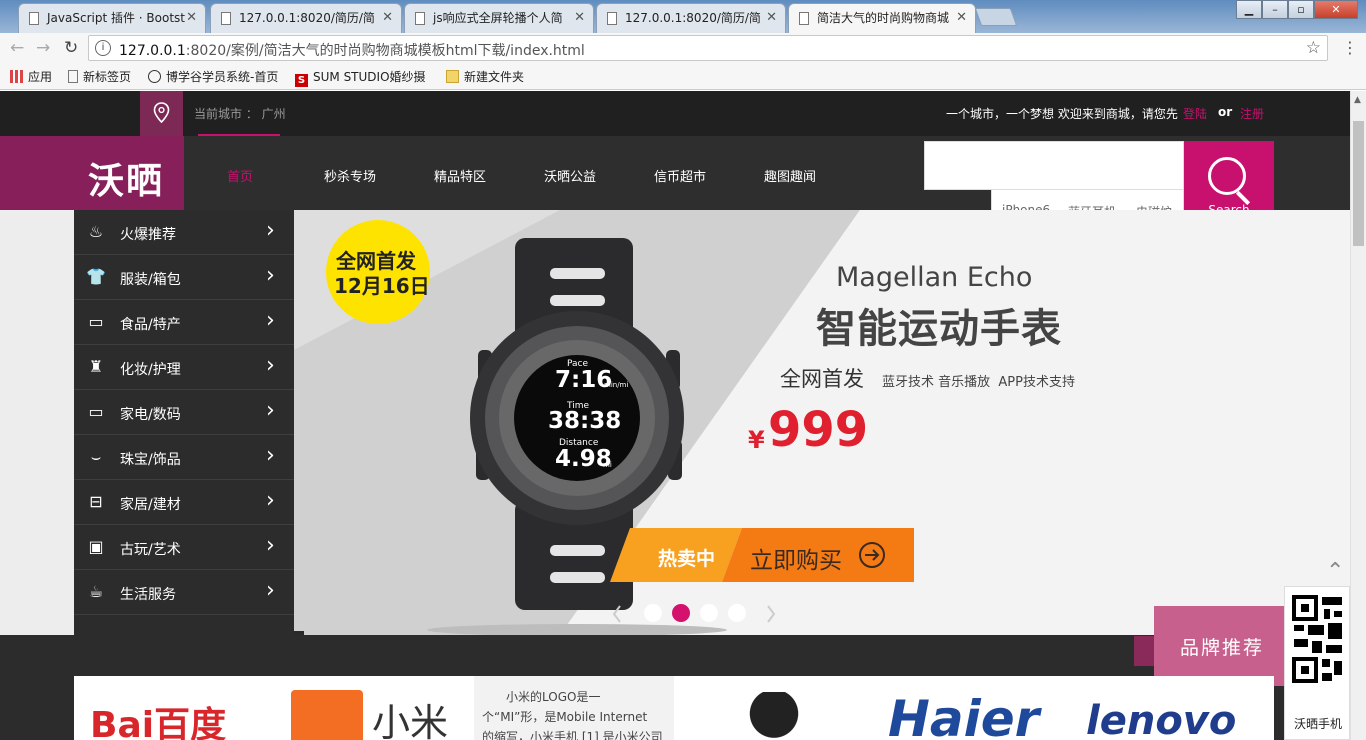 The width and height of the screenshot is (1366, 740). I want to click on scrollbar-thumb, so click(1358, 183).